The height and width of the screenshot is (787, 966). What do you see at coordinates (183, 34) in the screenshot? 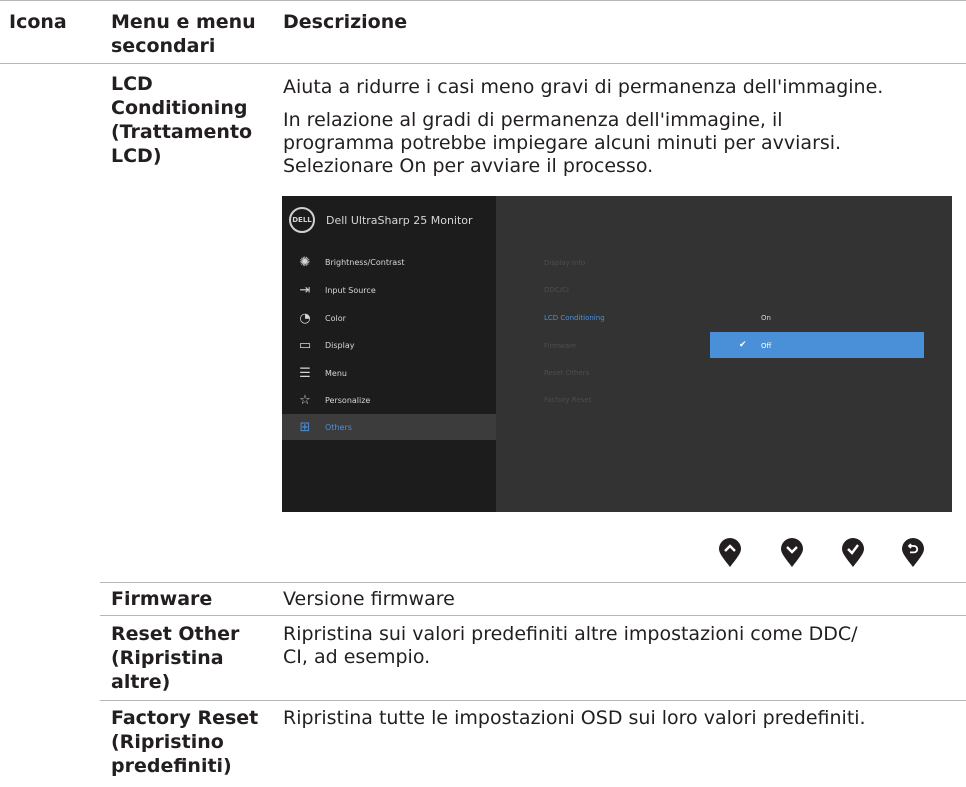
I see `header-menu-column: Menu e menu secondari` at bounding box center [183, 34].